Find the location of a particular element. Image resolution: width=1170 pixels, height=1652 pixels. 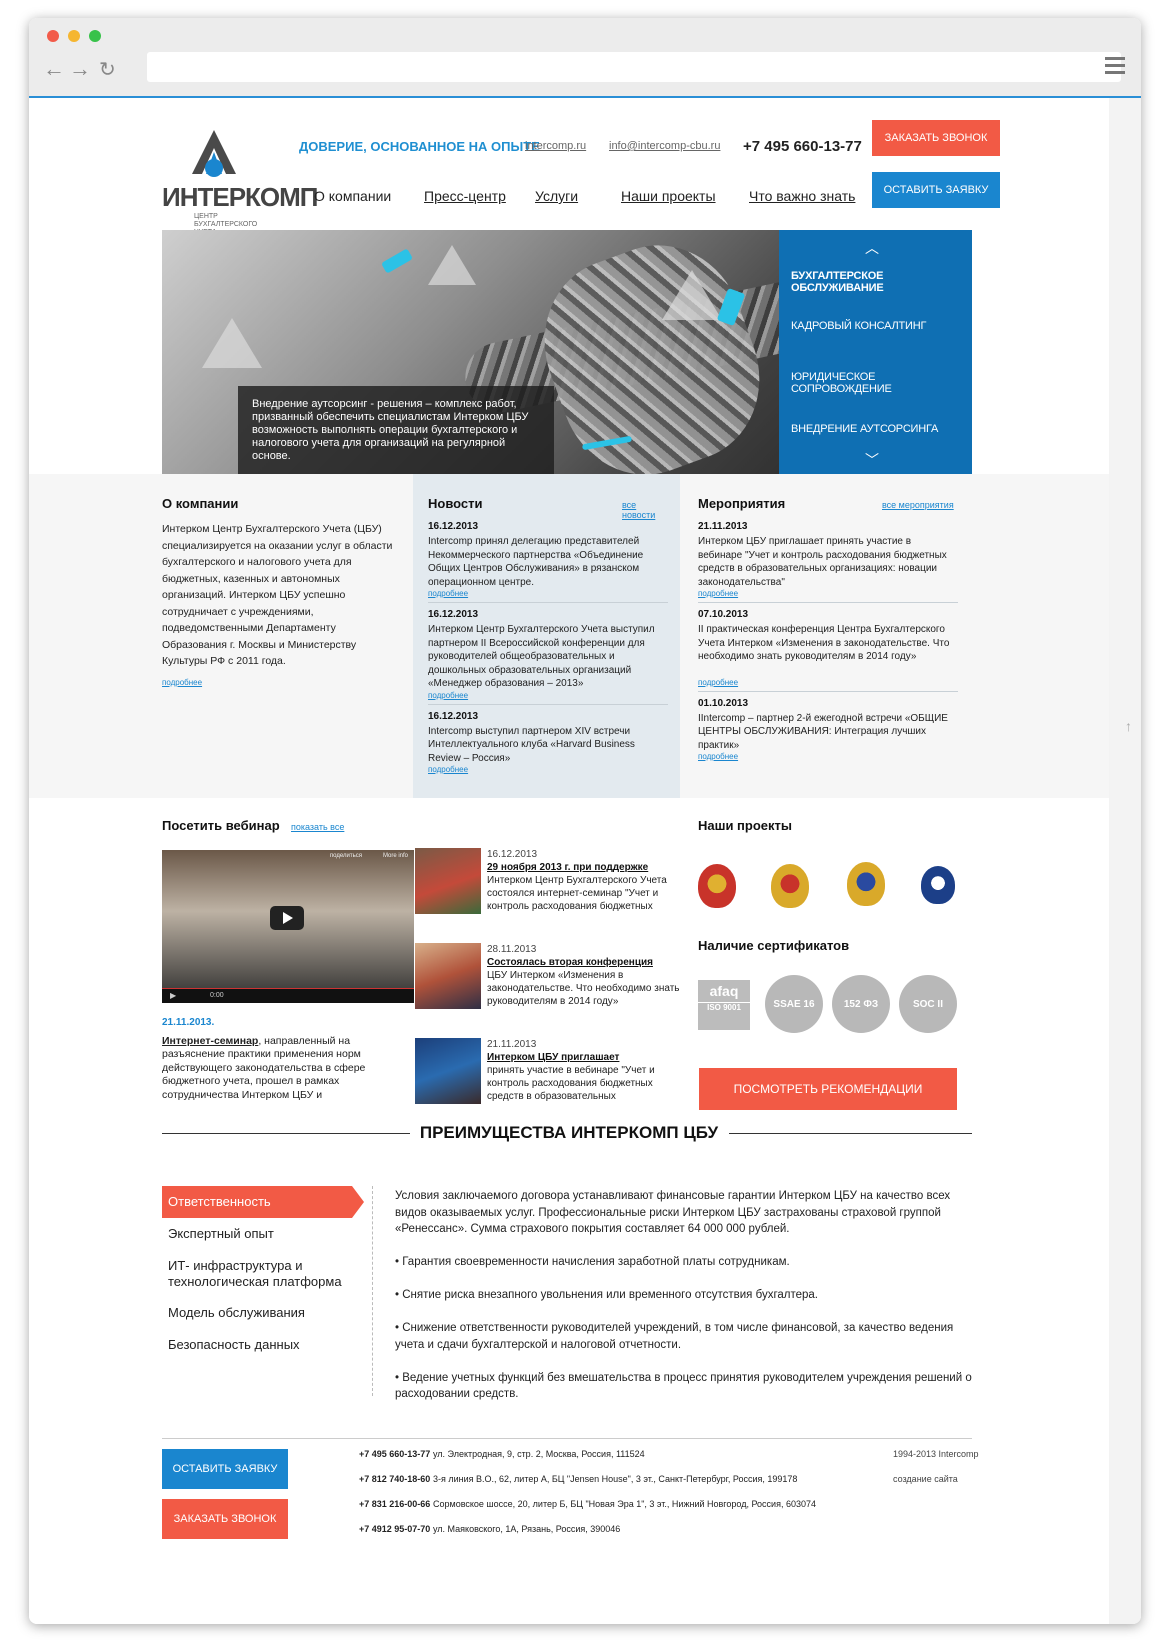

video-more-info-label: More info is located at coordinates (395, 856).